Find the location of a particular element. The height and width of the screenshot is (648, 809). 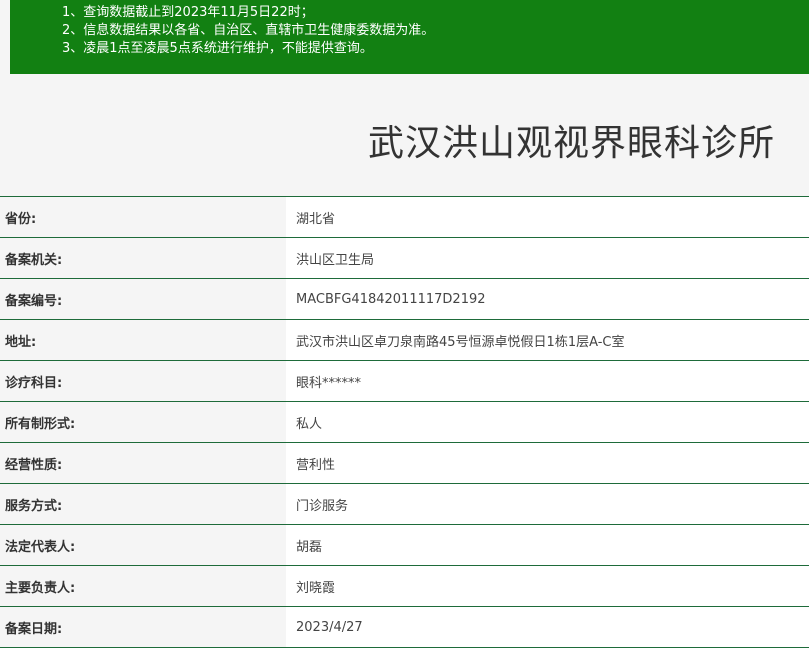

row-label: 服务方式: is located at coordinates (143, 504).